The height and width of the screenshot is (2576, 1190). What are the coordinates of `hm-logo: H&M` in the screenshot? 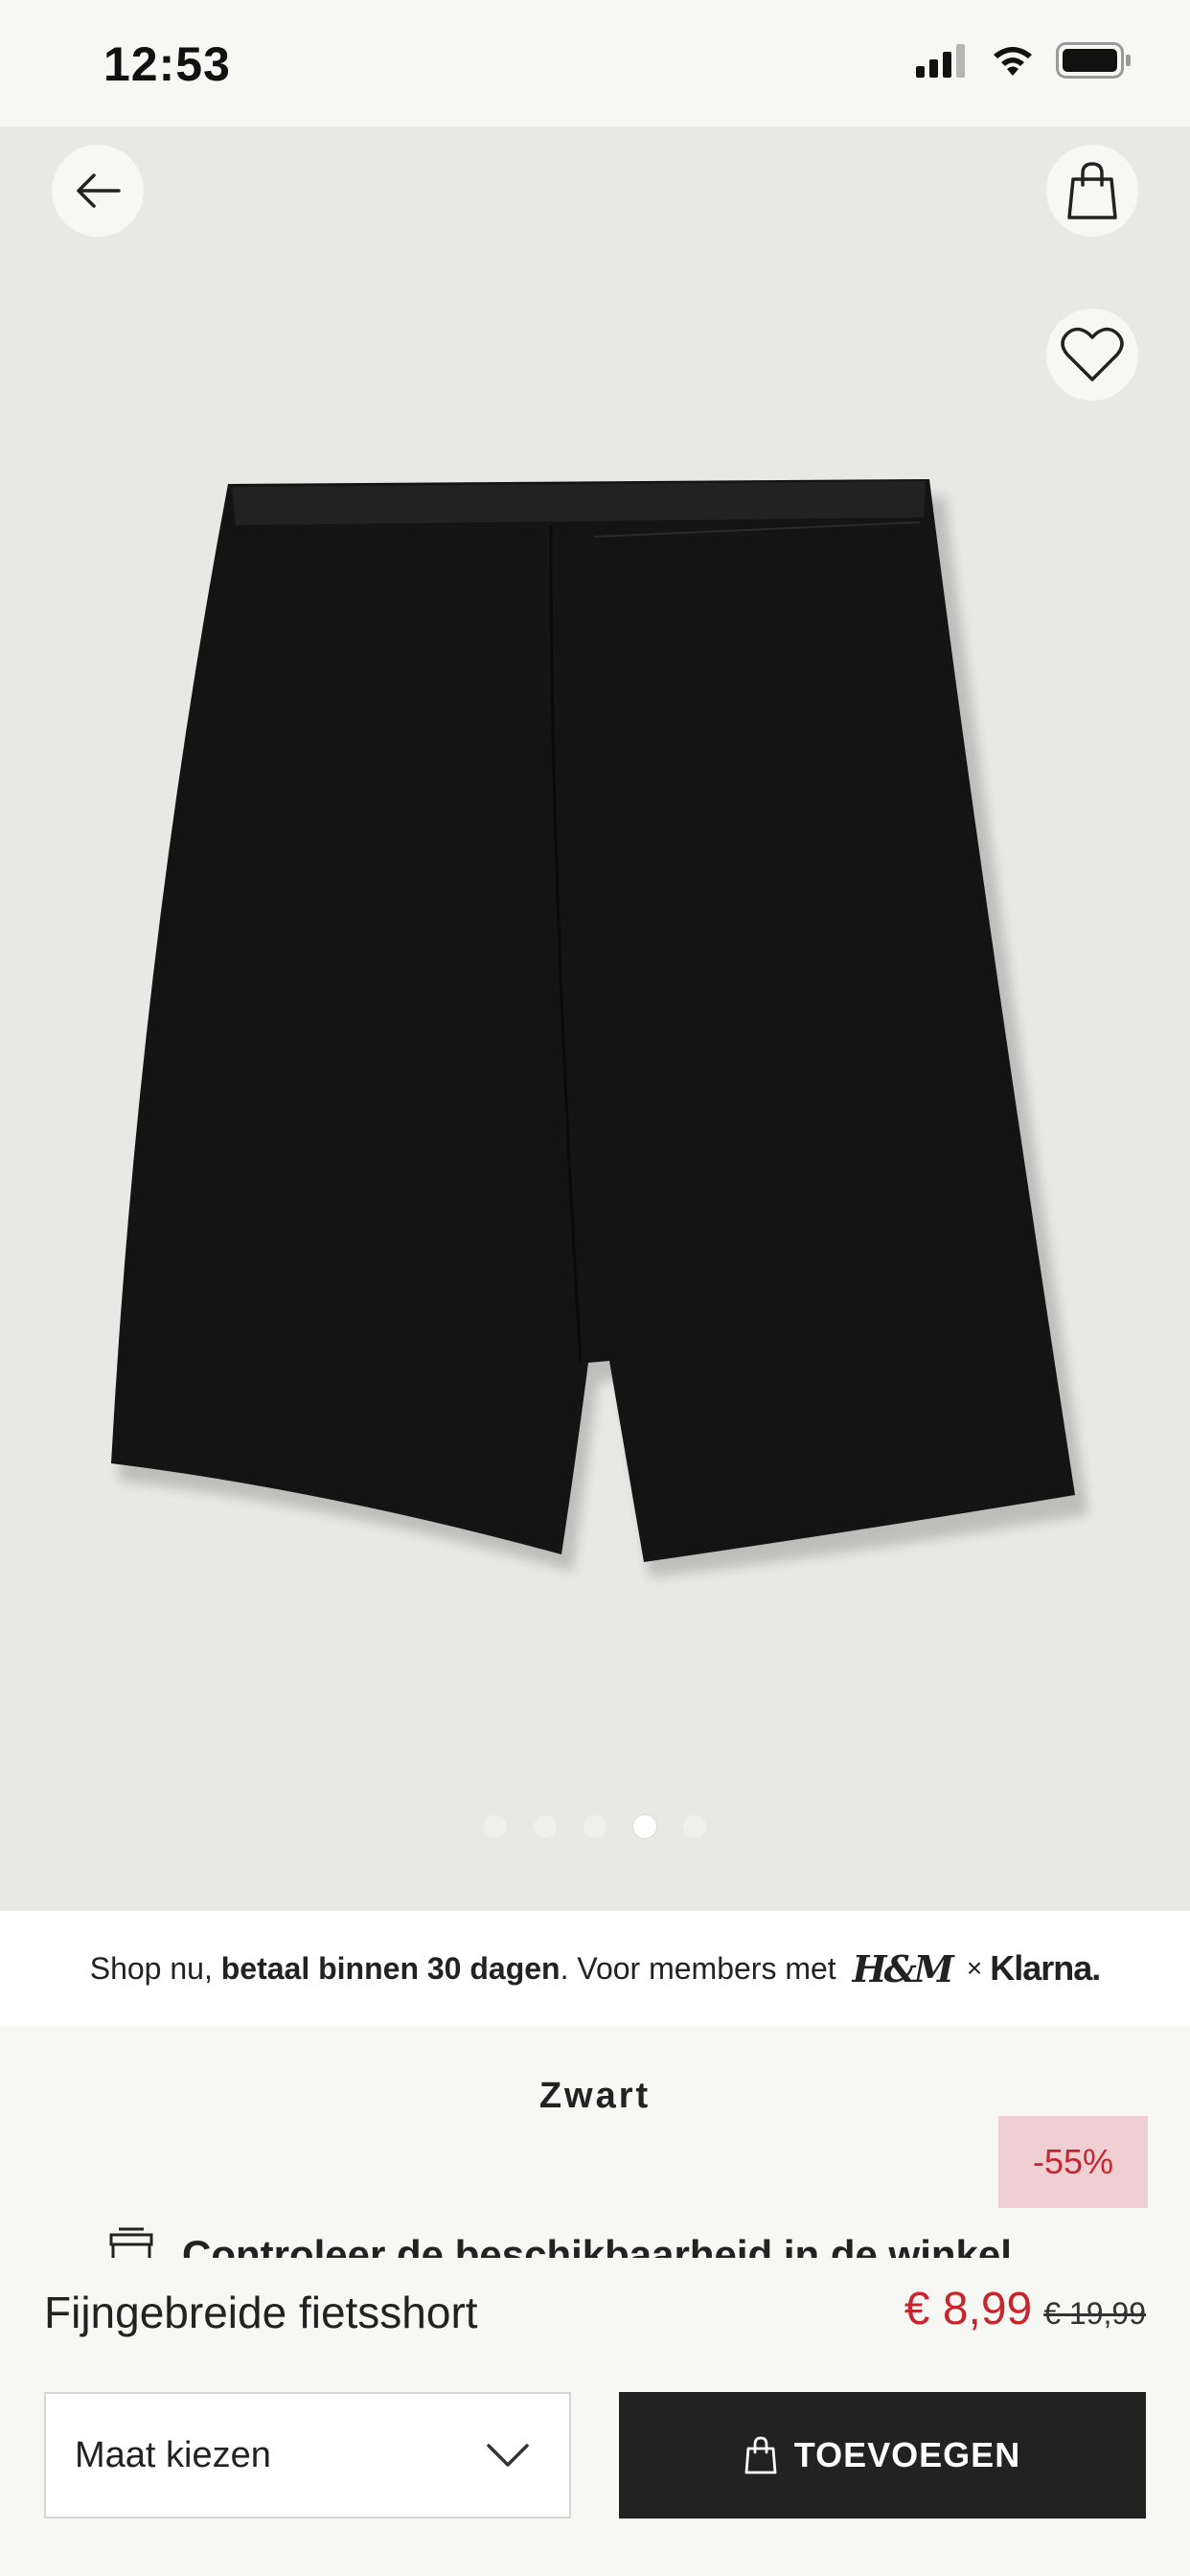 It's located at (903, 1968).